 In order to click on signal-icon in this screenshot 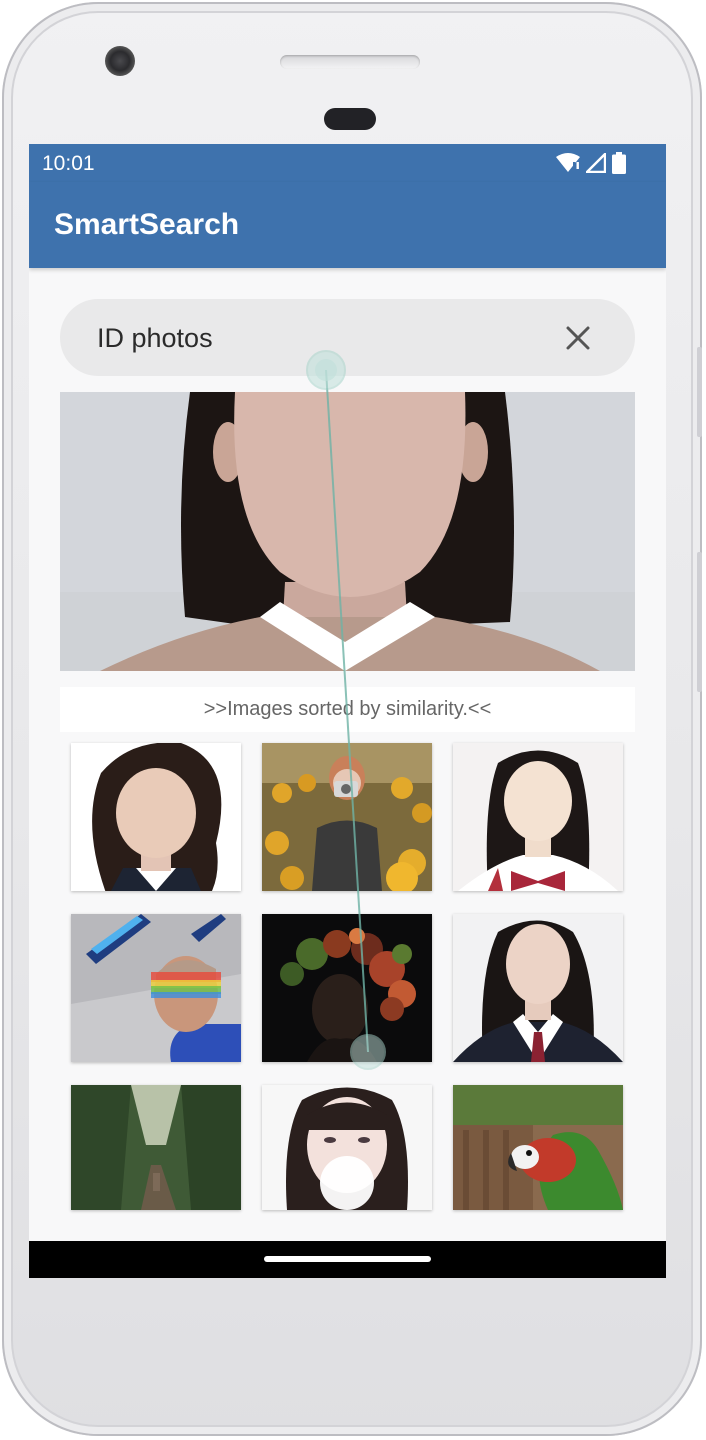, I will do `click(596, 163)`.